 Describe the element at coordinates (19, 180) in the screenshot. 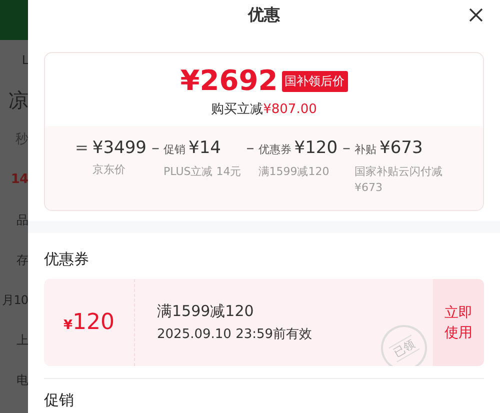

I see `background-text: 14` at that location.